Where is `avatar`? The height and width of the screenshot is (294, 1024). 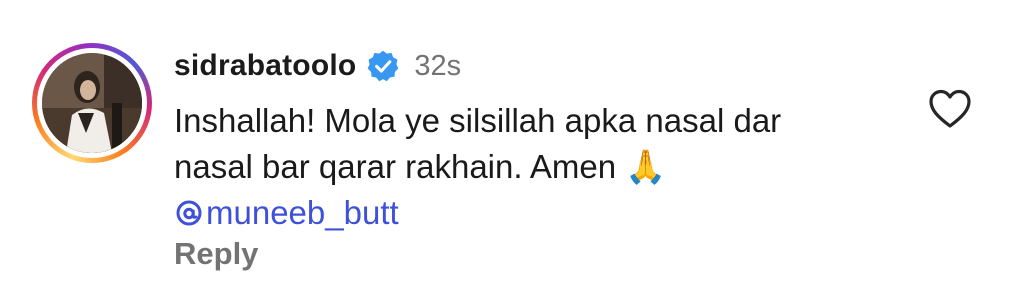 avatar is located at coordinates (92, 103).